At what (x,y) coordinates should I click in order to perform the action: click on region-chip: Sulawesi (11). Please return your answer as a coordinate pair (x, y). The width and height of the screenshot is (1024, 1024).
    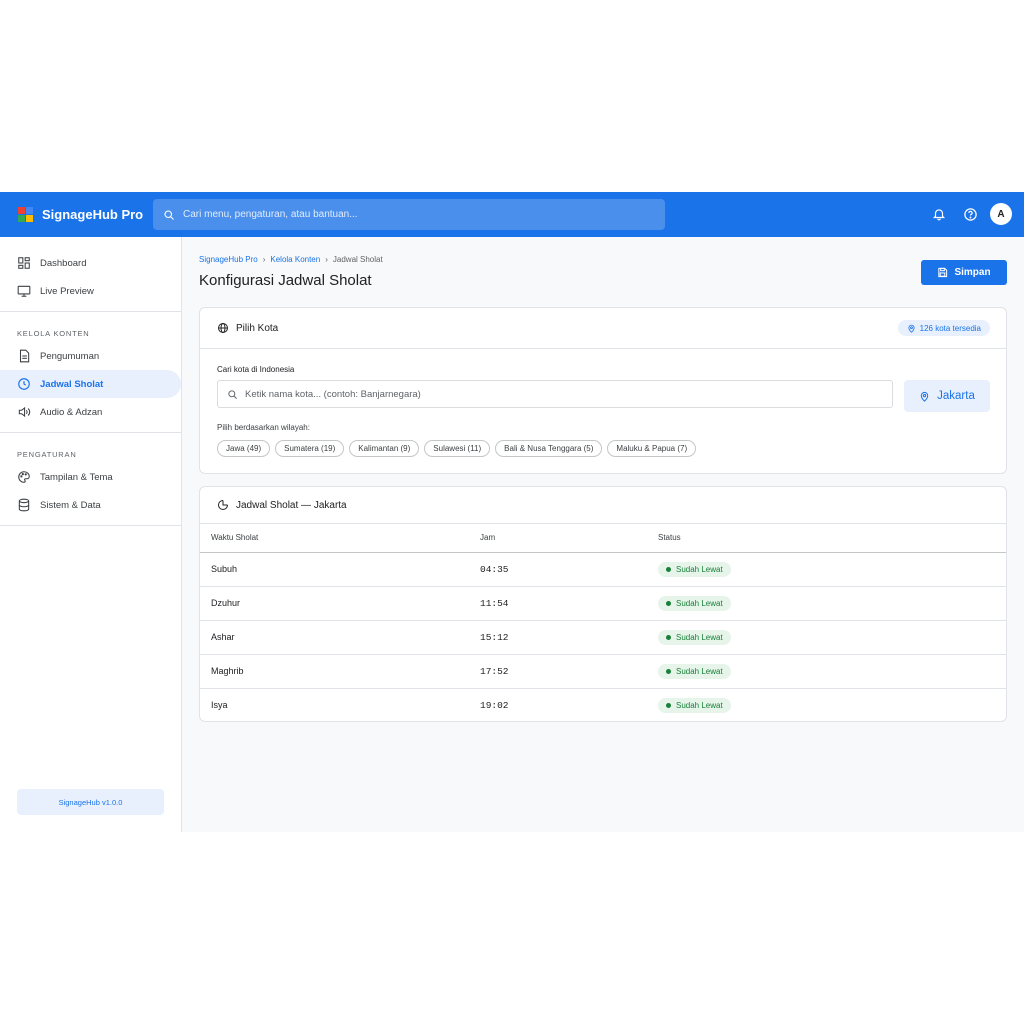
    Looking at the image, I should click on (457, 448).